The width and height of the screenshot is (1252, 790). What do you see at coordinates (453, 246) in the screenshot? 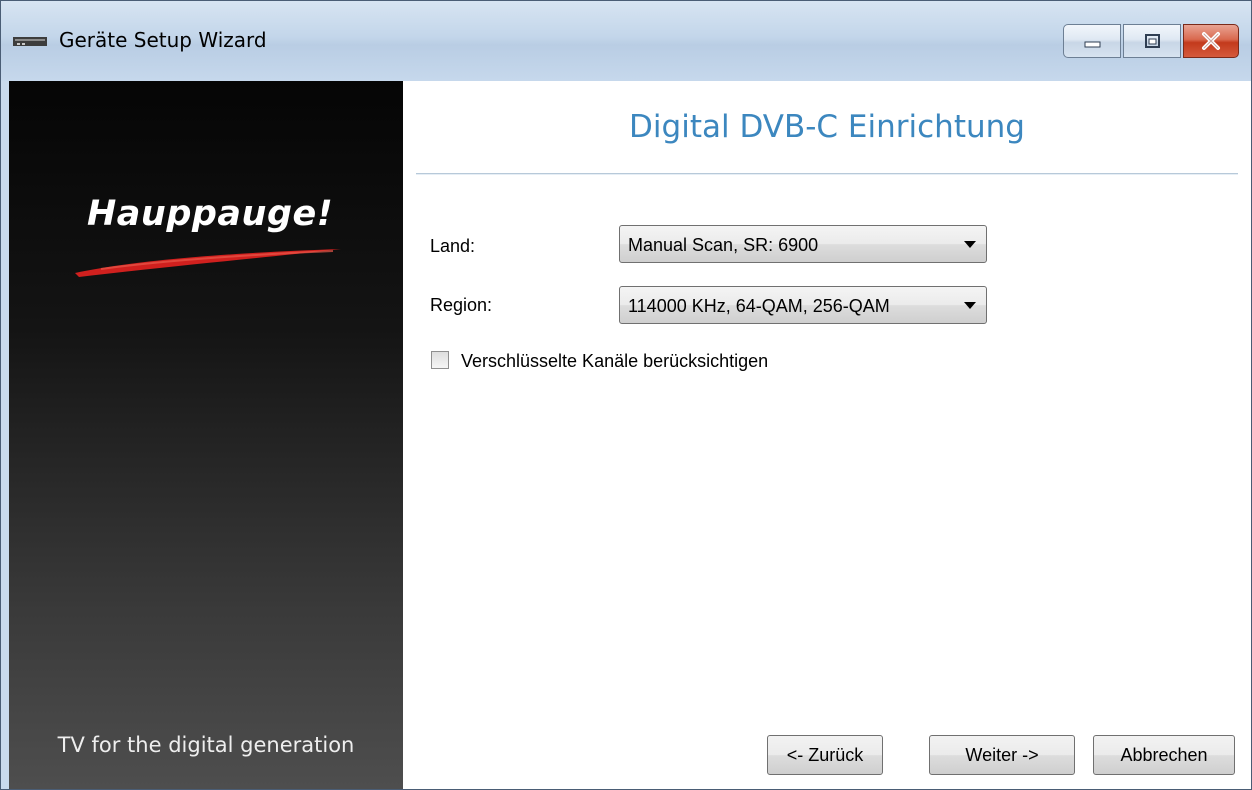
I see `land-label: Land:` at bounding box center [453, 246].